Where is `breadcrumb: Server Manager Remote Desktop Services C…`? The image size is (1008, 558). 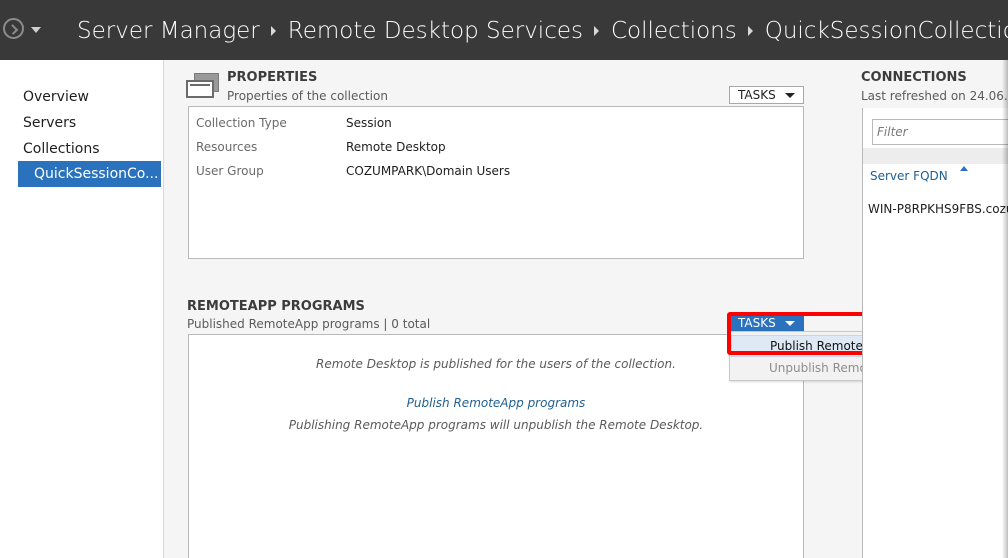 breadcrumb: Server Manager Remote Desktop Services C… is located at coordinates (542, 31).